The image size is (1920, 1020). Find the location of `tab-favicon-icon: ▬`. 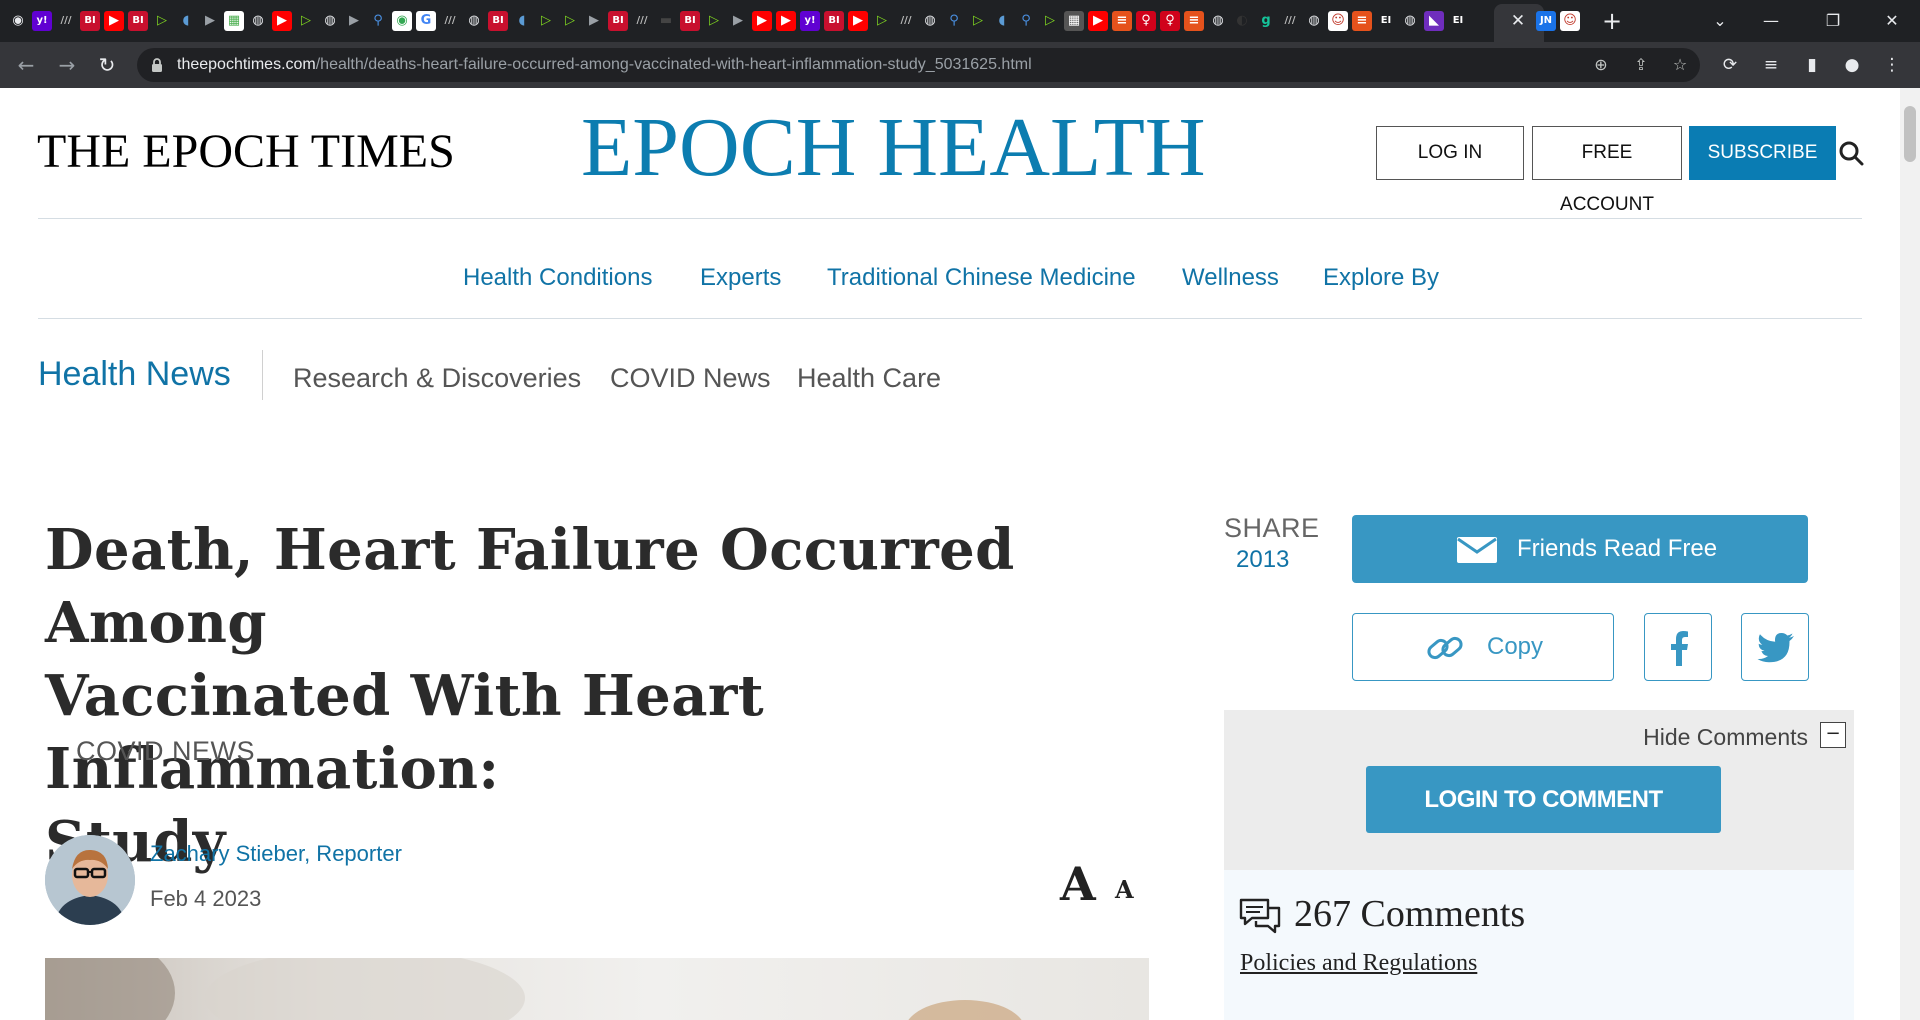

tab-favicon-icon: ▬ is located at coordinates (666, 21).